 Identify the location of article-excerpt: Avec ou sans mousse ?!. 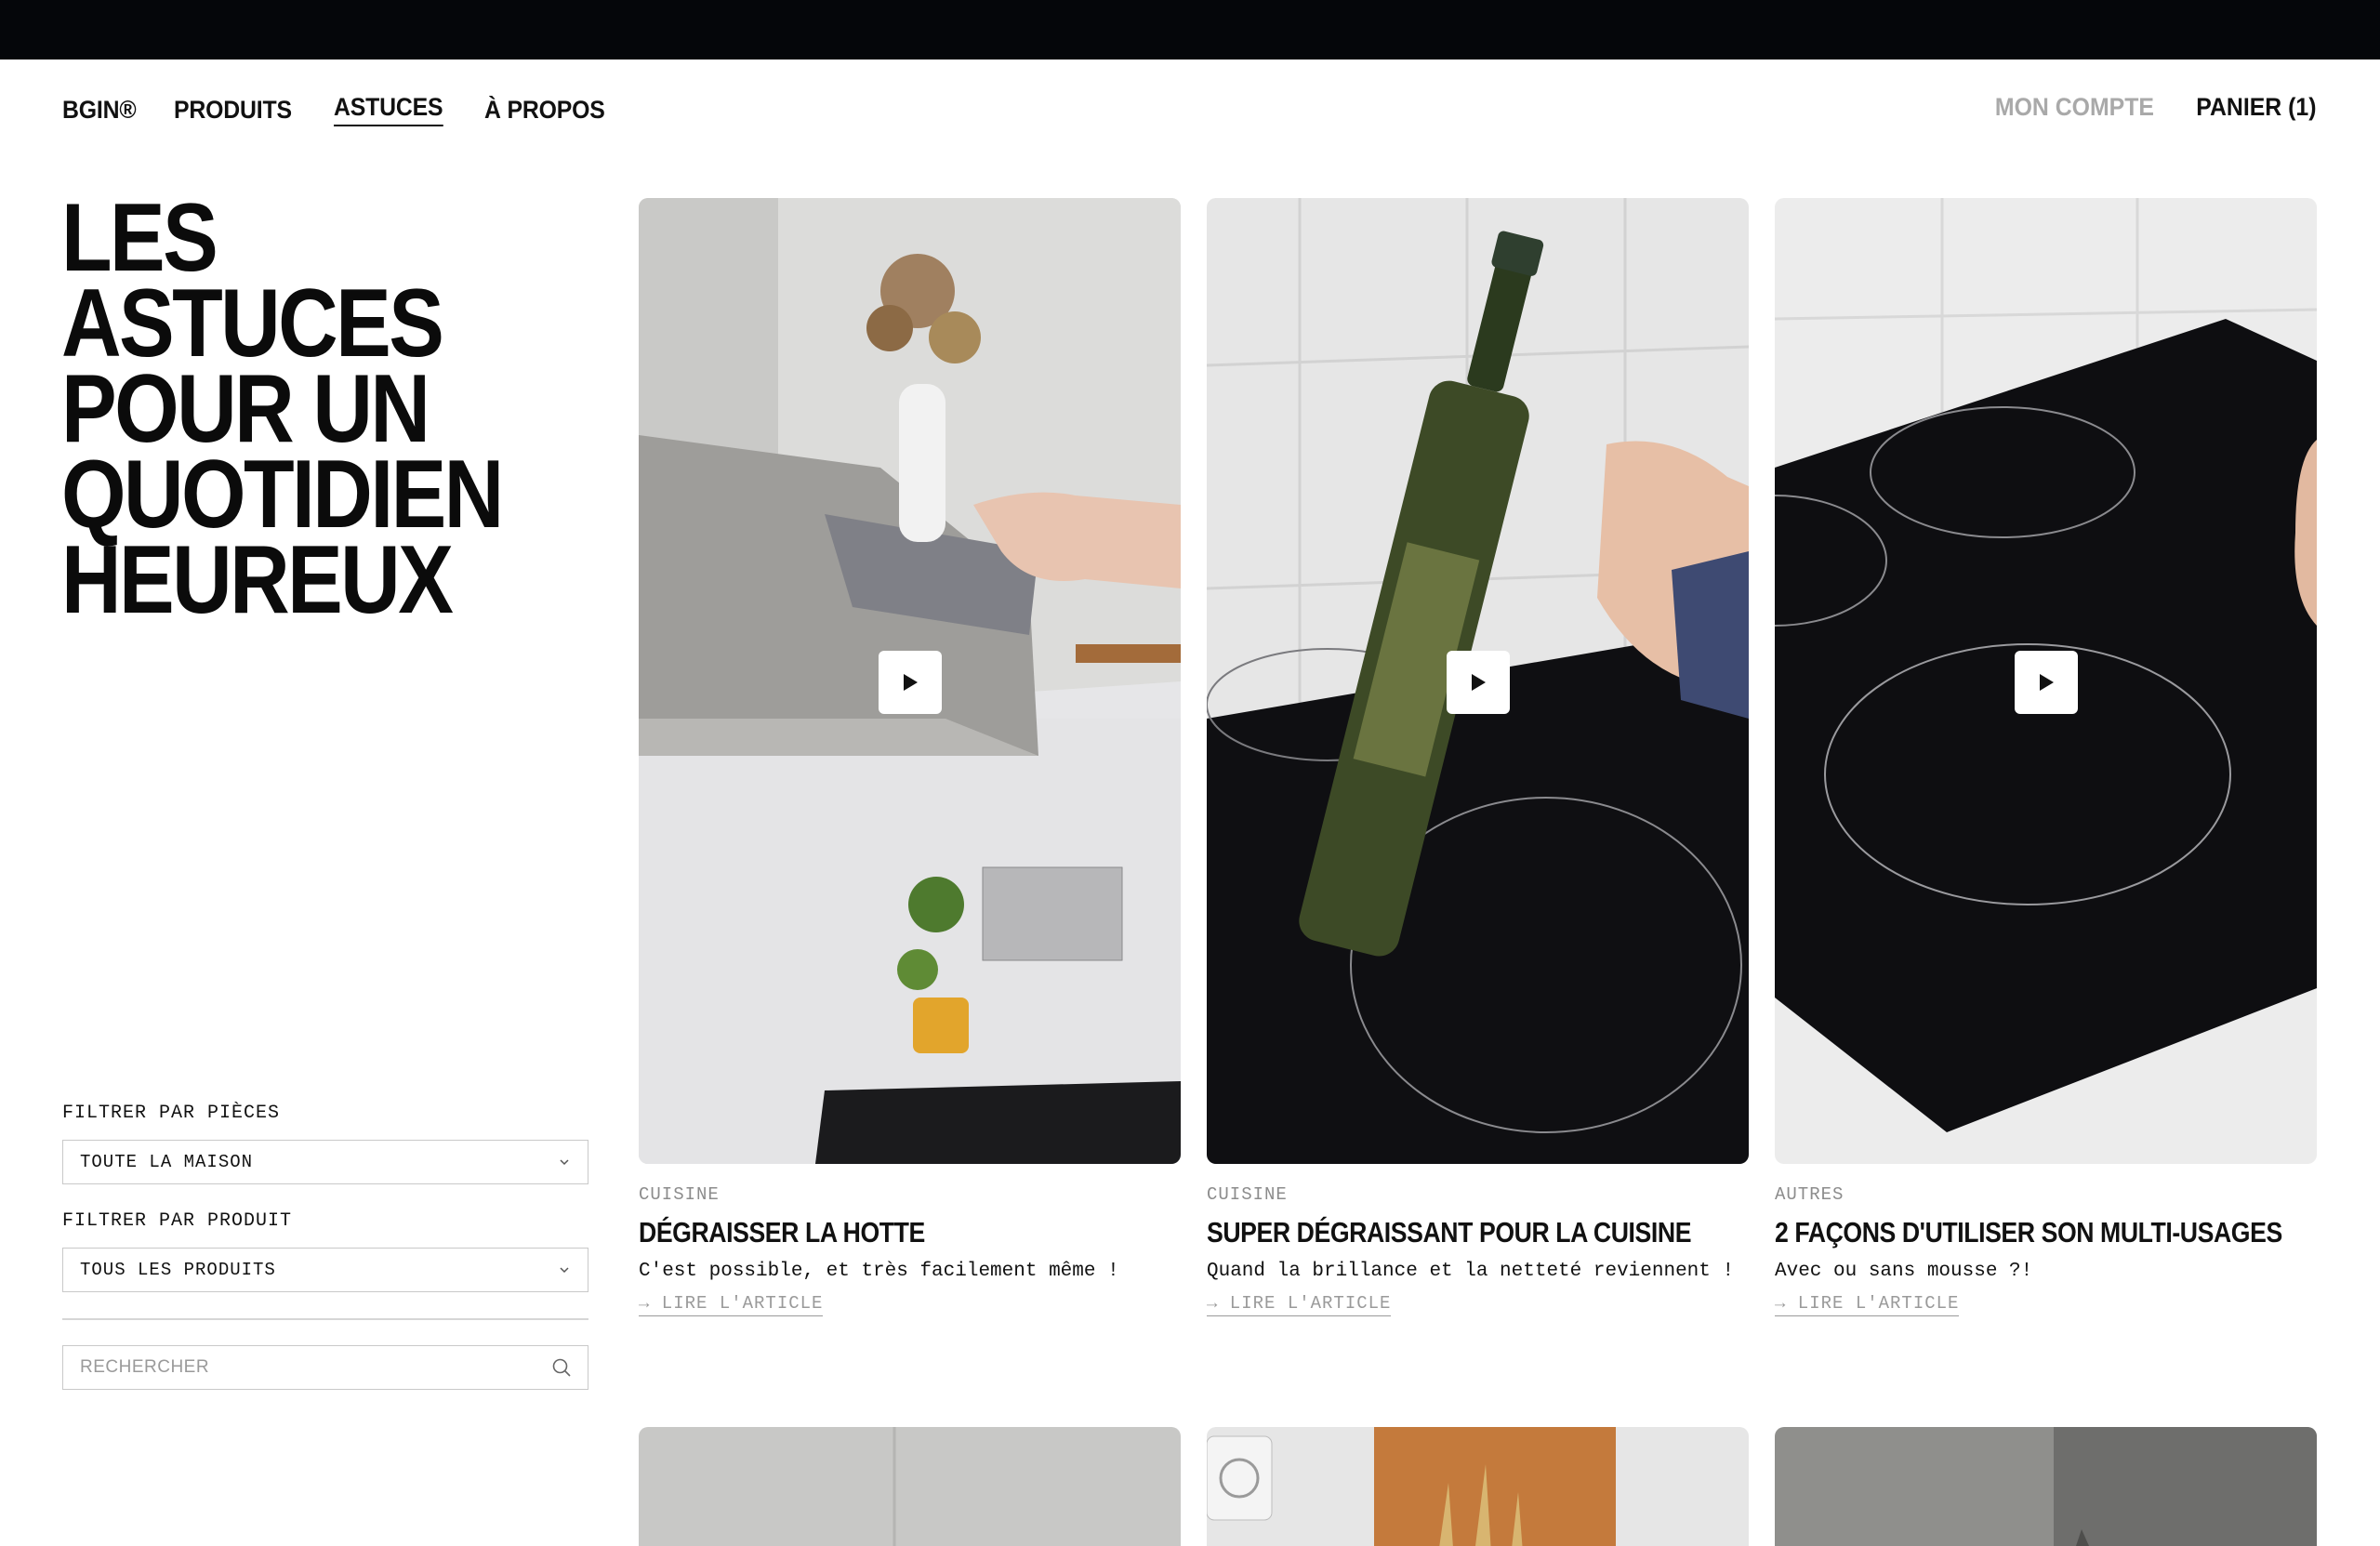
(1904, 1271).